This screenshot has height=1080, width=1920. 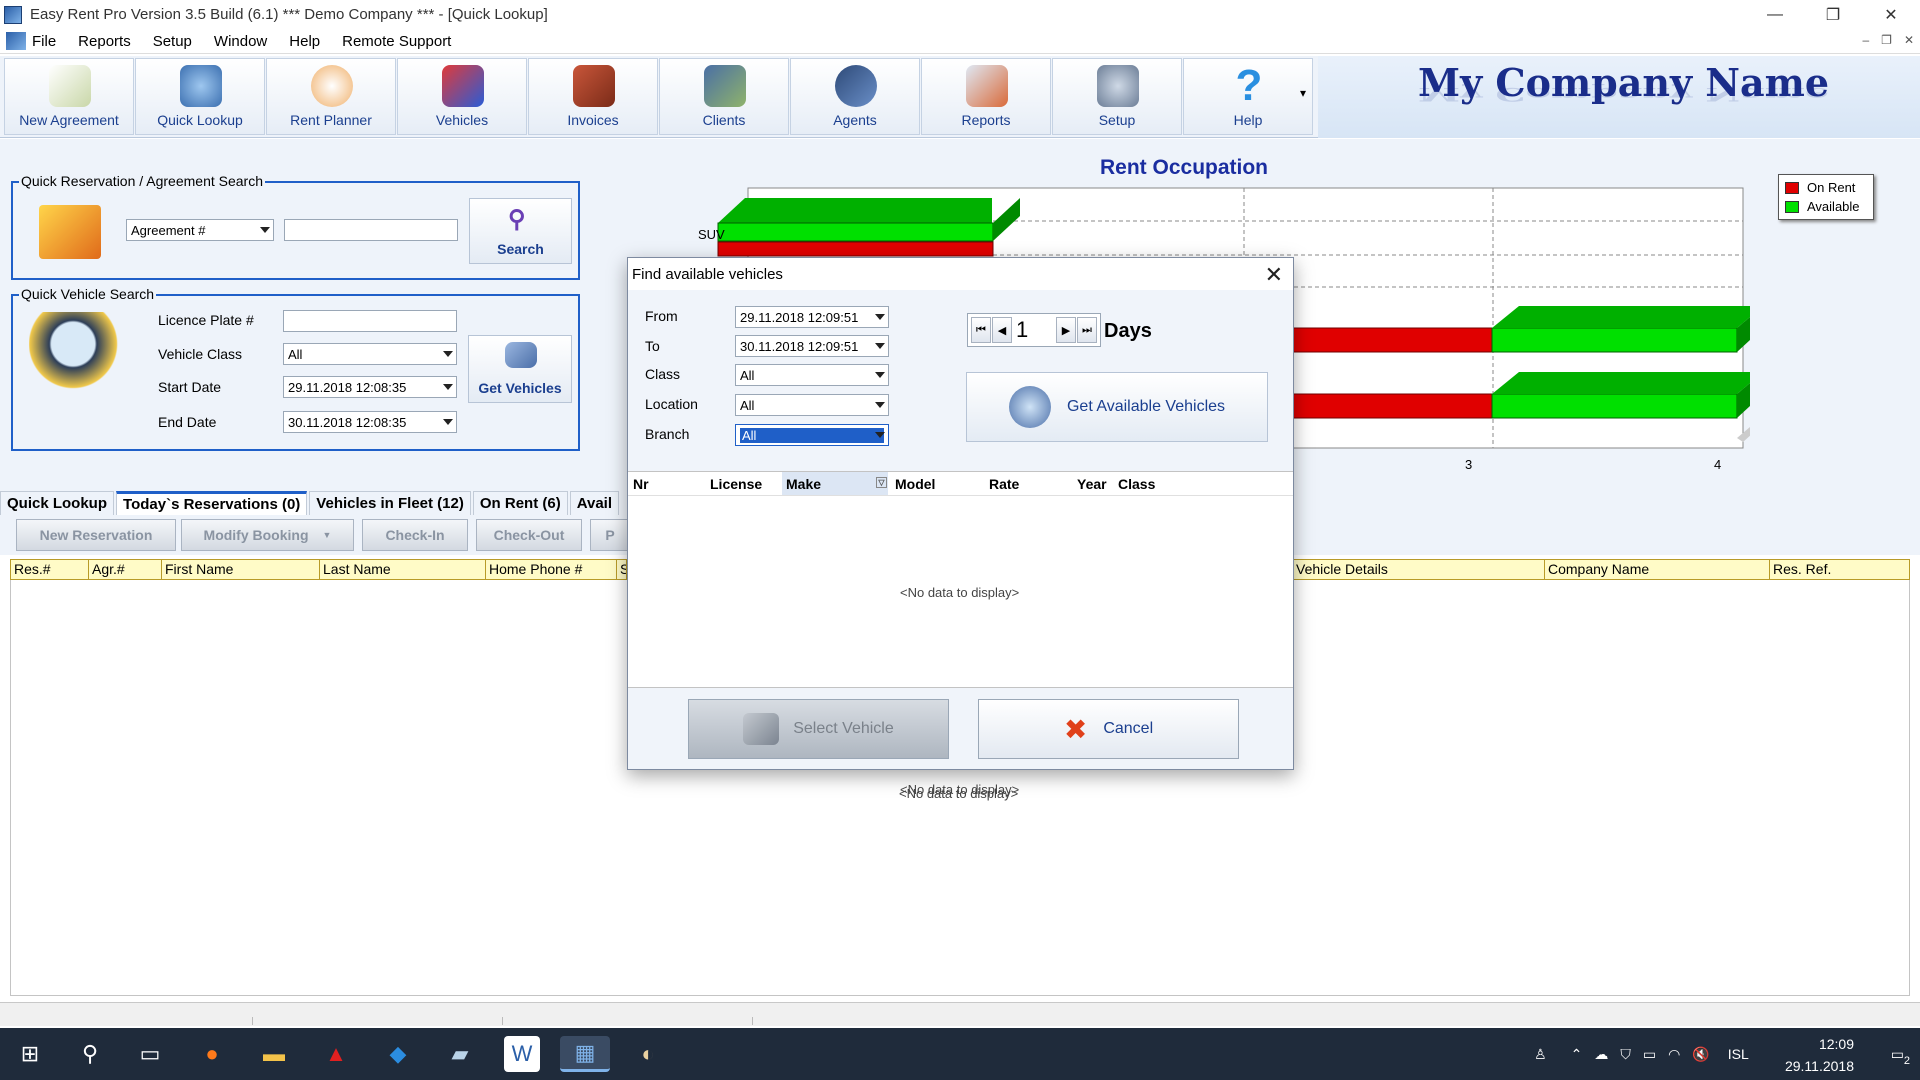 I want to click on column-class: Class, so click(x=1136, y=484).